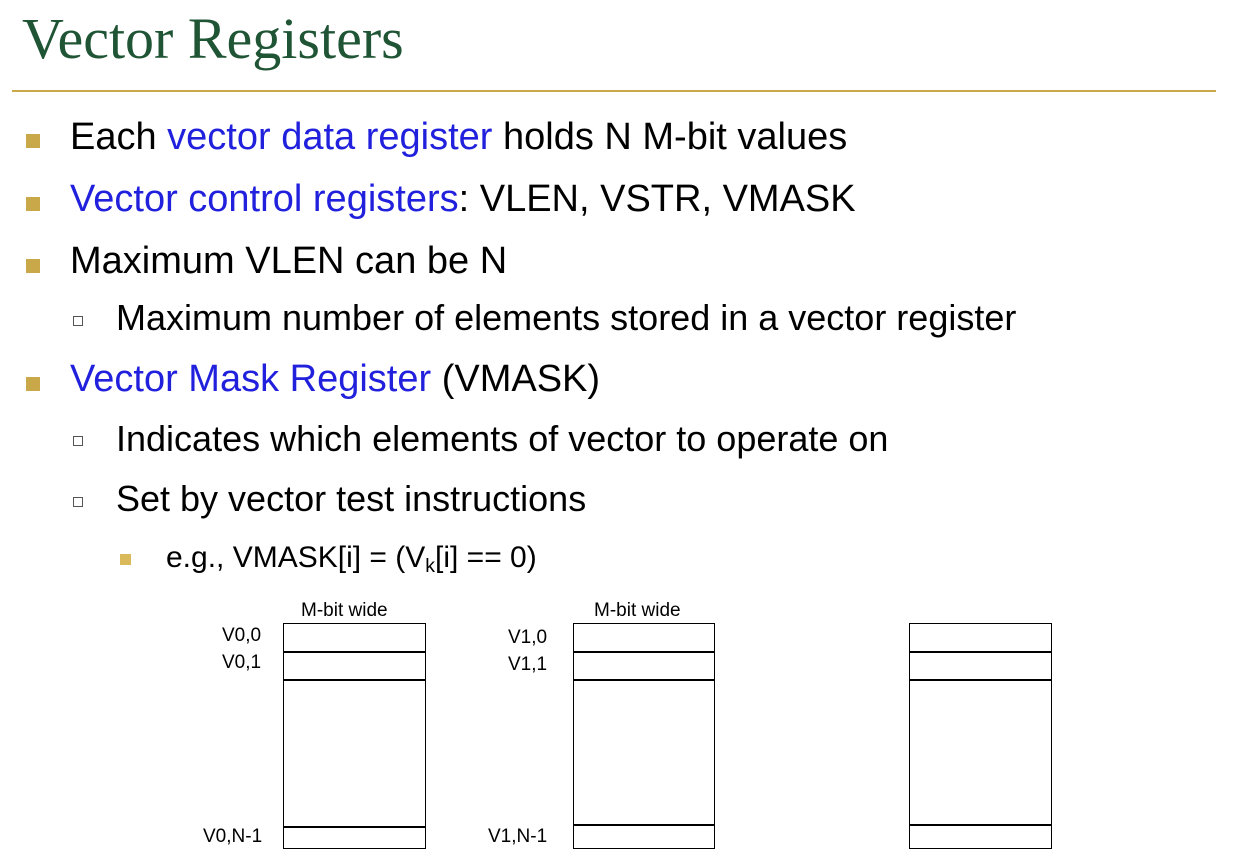  I want to click on highlight-text: vector data register, so click(330, 137).